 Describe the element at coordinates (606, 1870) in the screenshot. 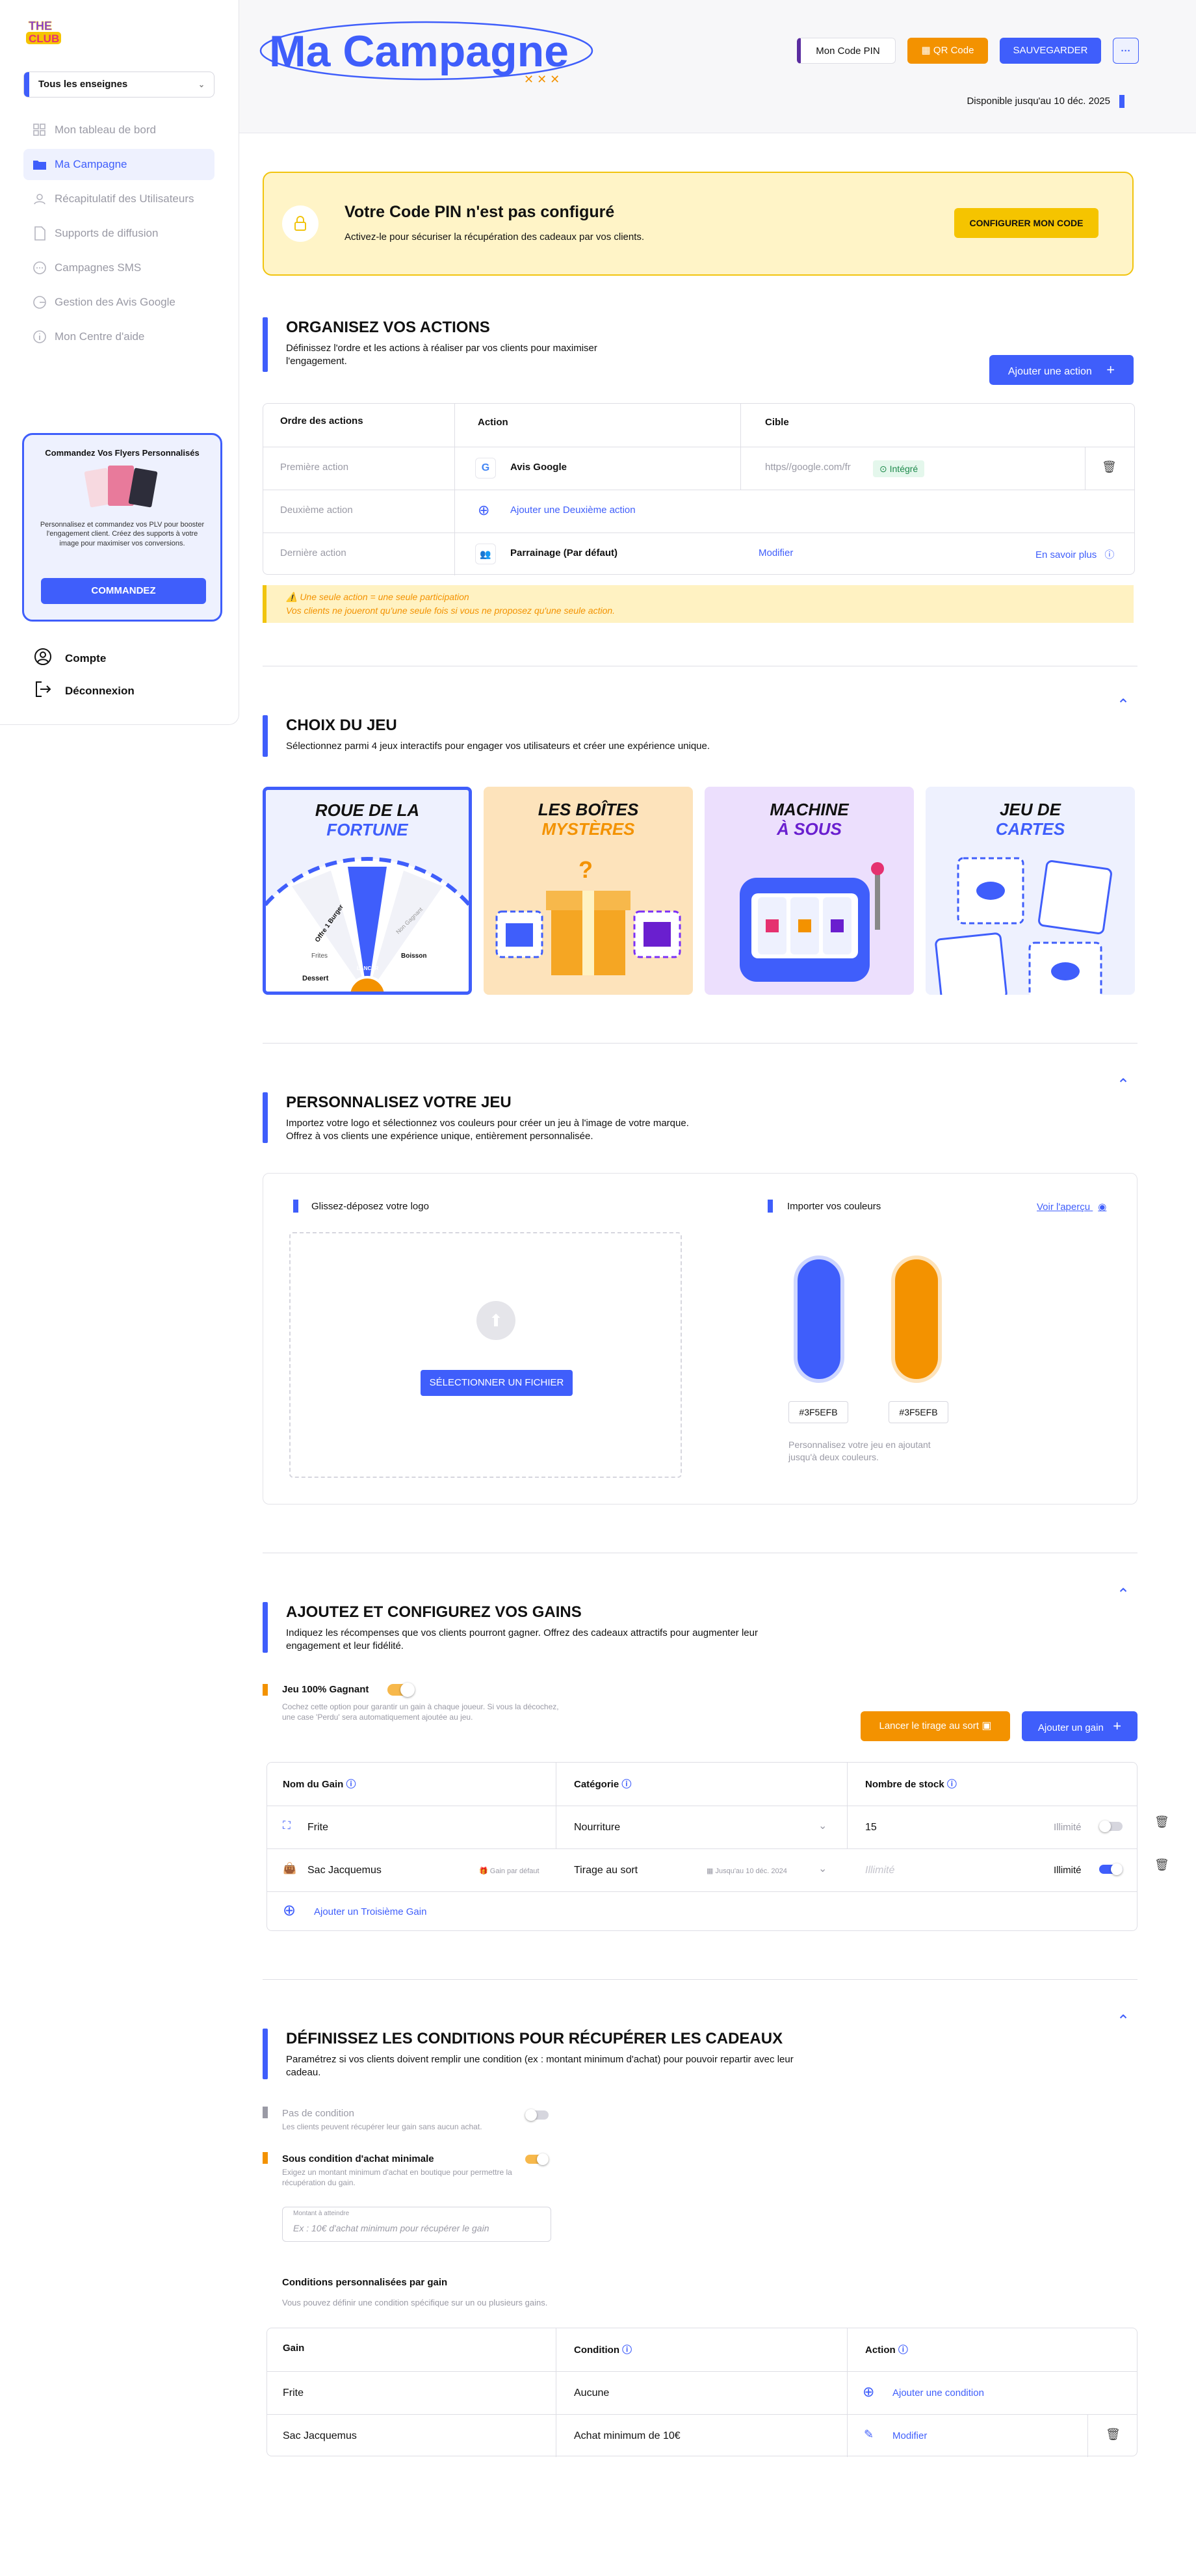

I see `category-select: Tirage au sort` at that location.